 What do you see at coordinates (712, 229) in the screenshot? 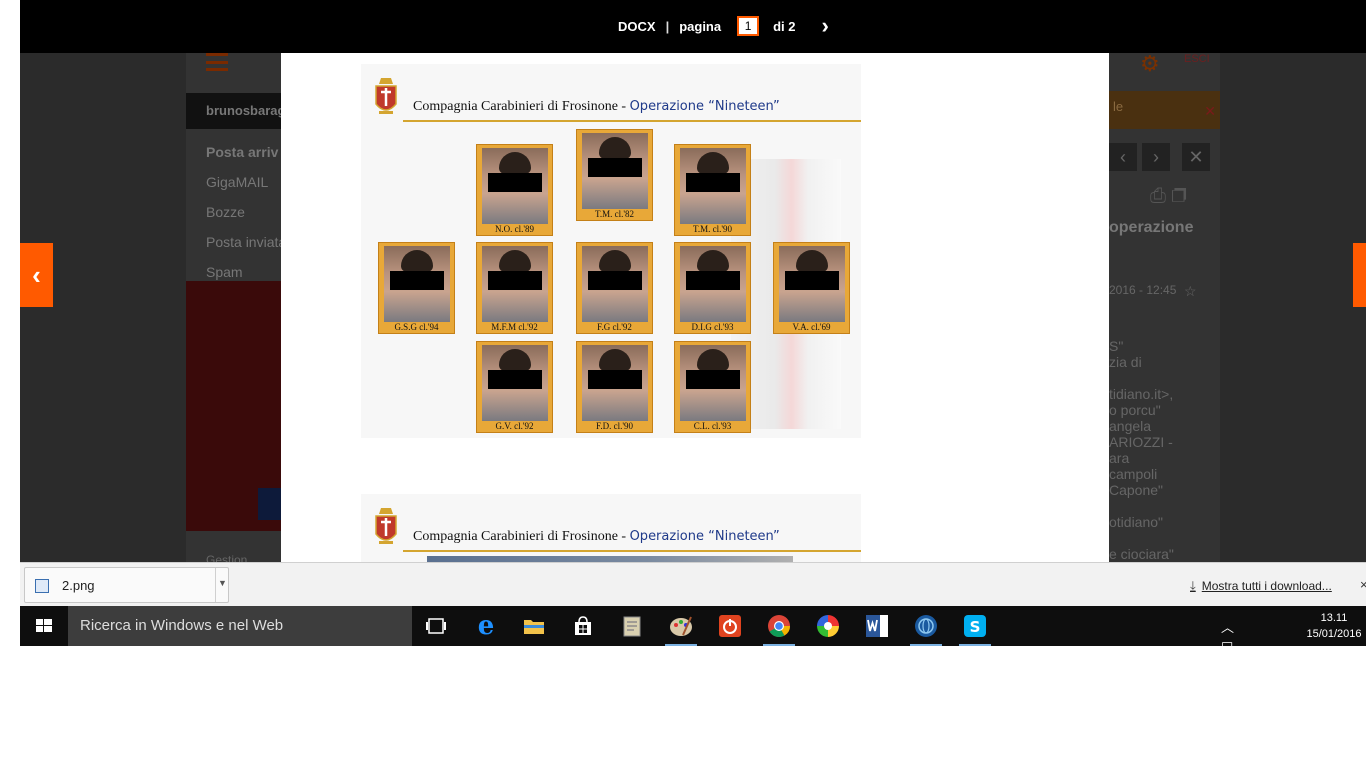
I see `mugshot-caption: T.M. cl.'90` at bounding box center [712, 229].